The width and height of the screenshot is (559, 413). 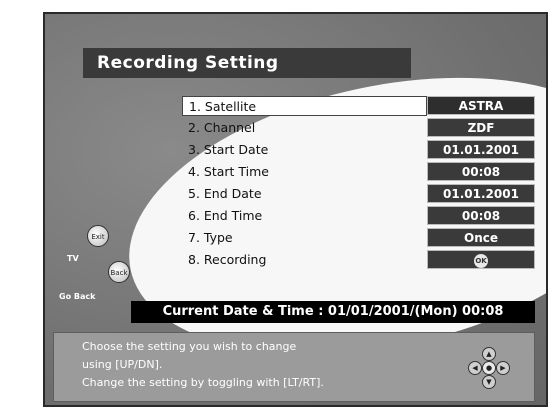 I want to click on page-title: Recording Setting, so click(x=188, y=63).